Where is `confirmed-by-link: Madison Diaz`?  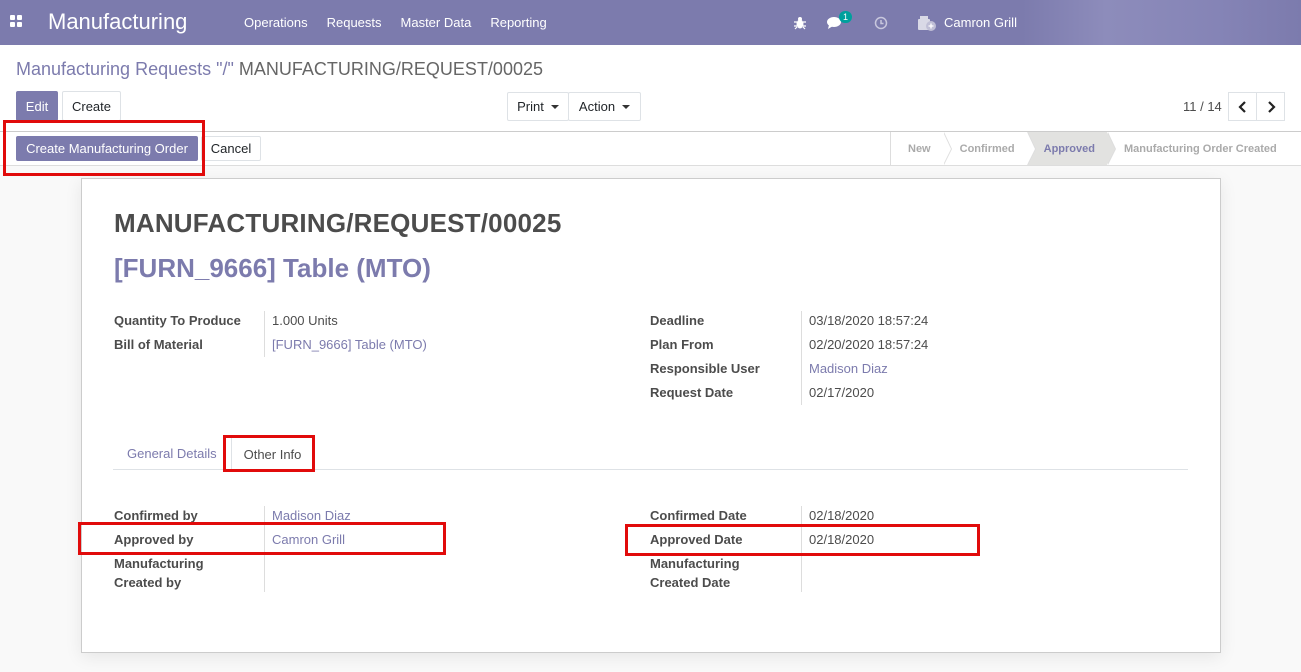 confirmed-by-link: Madison Diaz is located at coordinates (311, 515).